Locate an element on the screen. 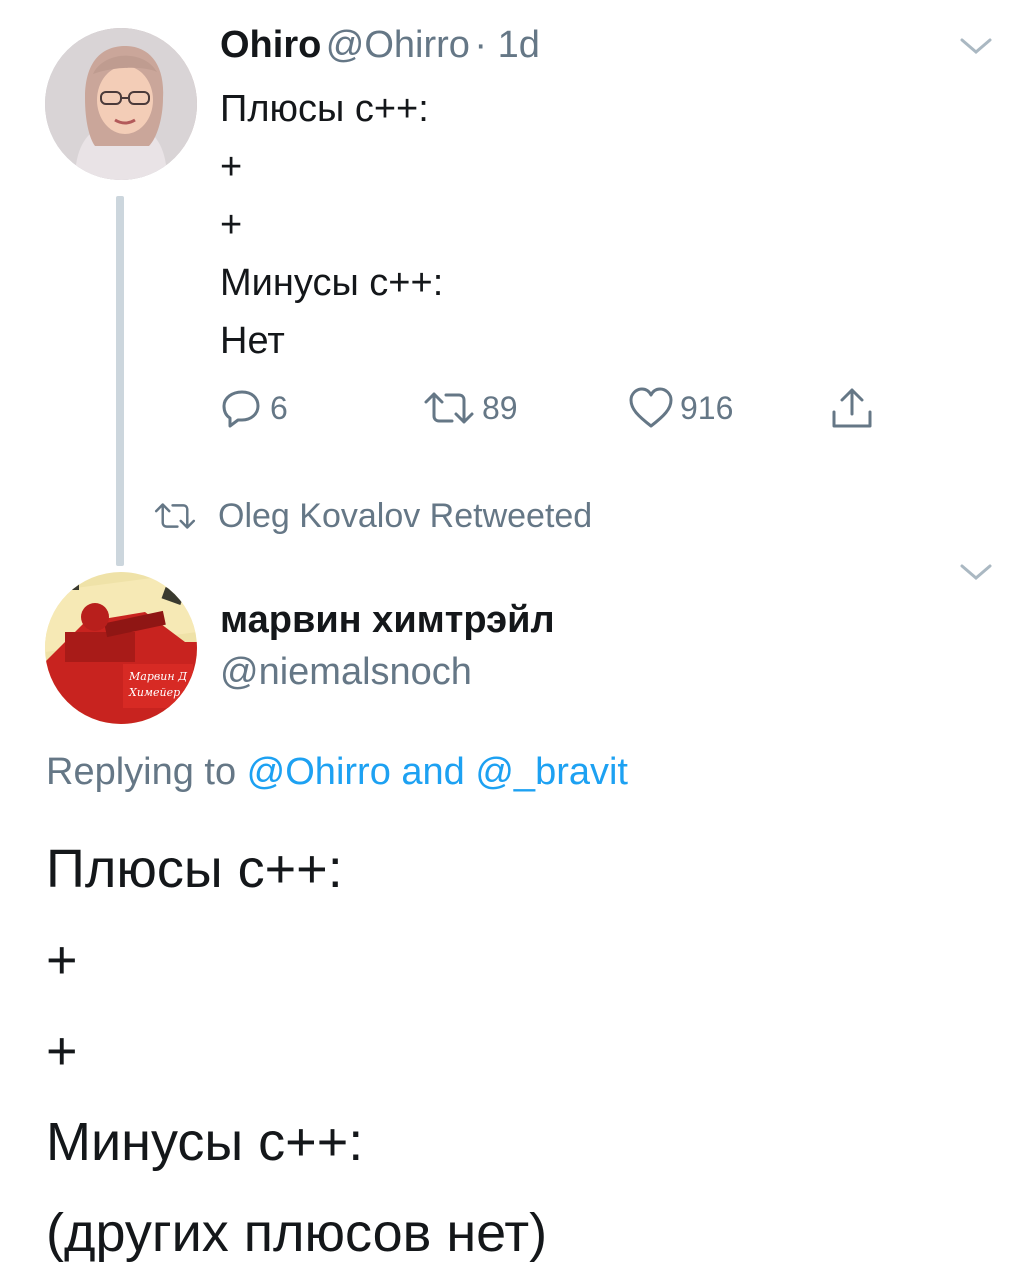 The image size is (1032, 1280). retweet-notice-text: Oleg Kovalov Retweeted is located at coordinates (405, 515).